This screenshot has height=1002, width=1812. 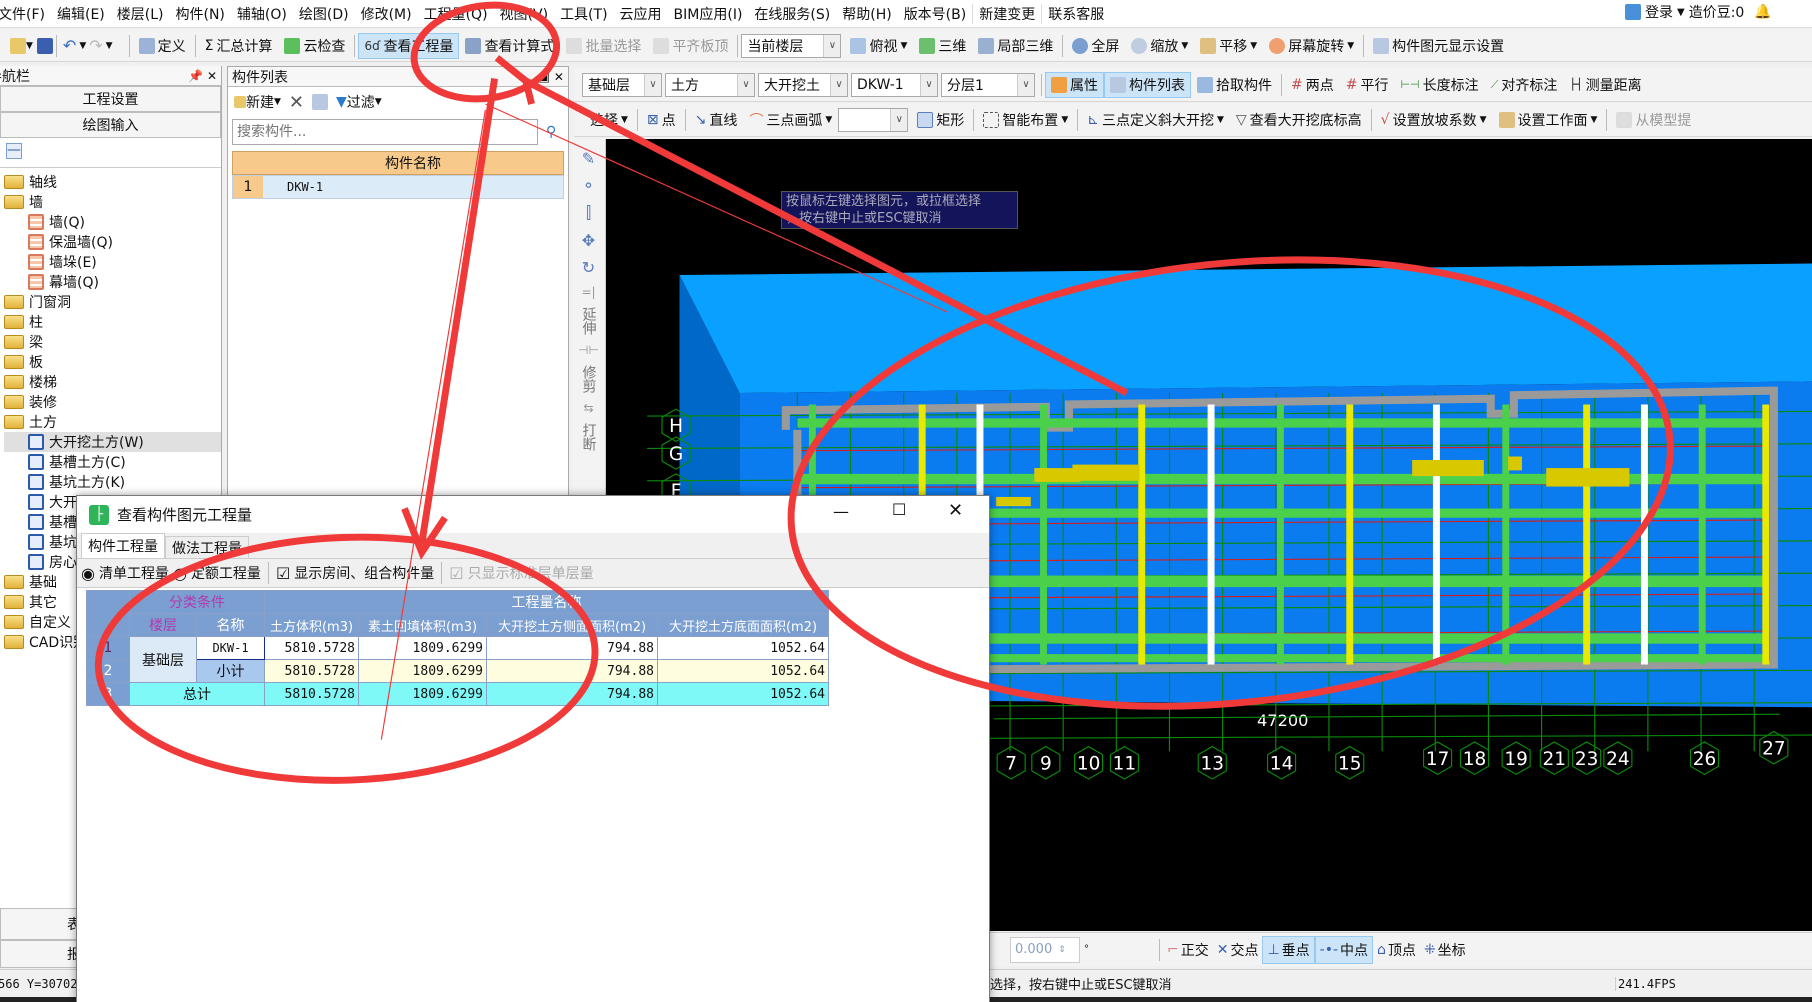 I want to click on property-button: 属性, so click(x=1074, y=84).